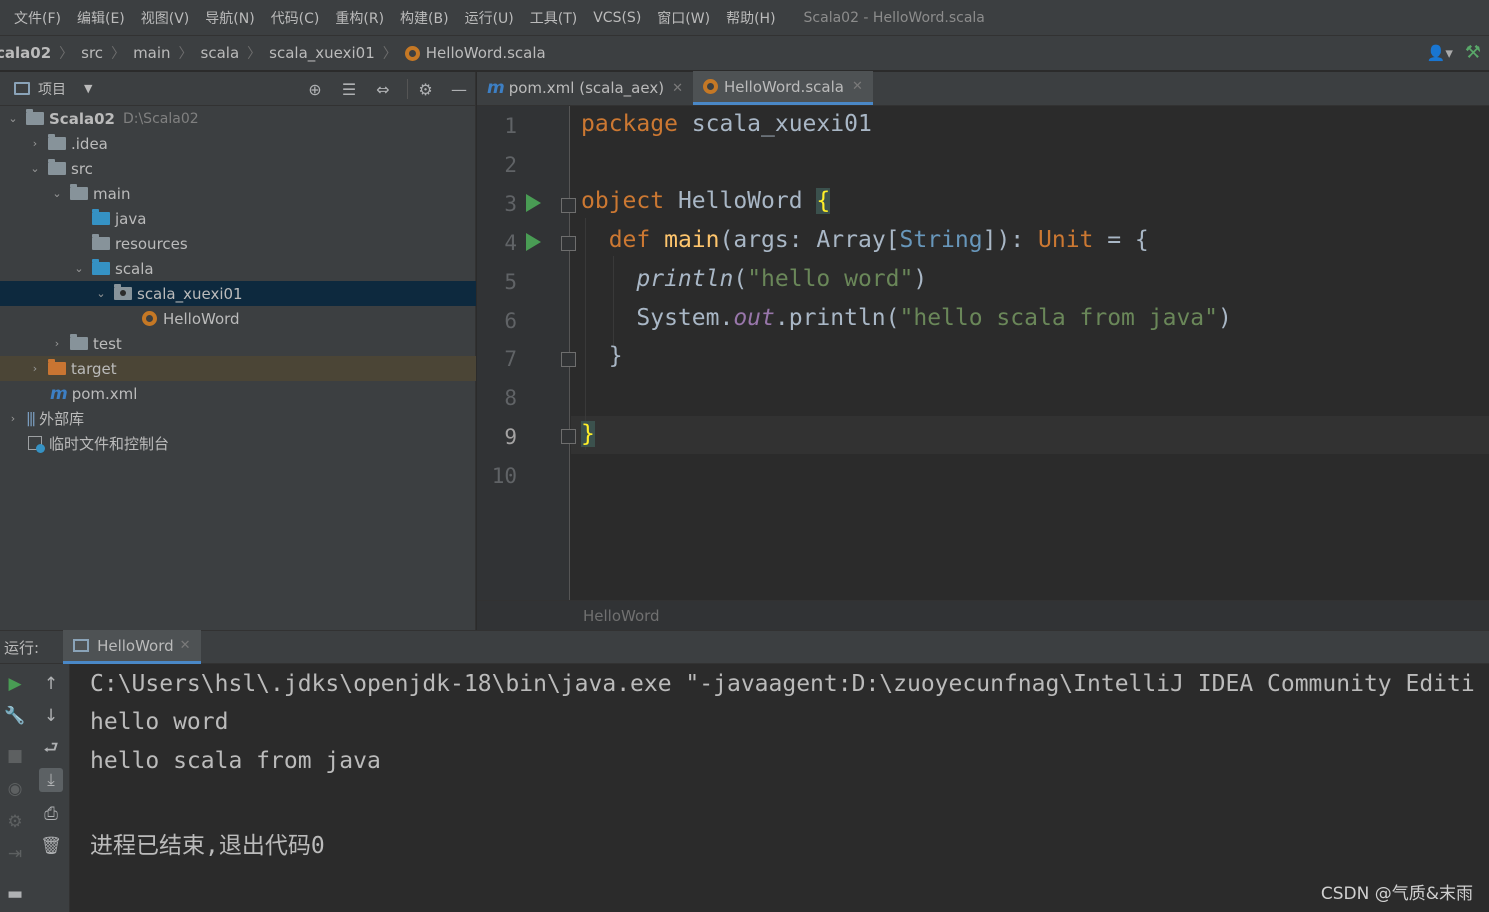 This screenshot has width=1489, height=912. What do you see at coordinates (151, 53) in the screenshot?
I see `breadcrumb-main: main` at bounding box center [151, 53].